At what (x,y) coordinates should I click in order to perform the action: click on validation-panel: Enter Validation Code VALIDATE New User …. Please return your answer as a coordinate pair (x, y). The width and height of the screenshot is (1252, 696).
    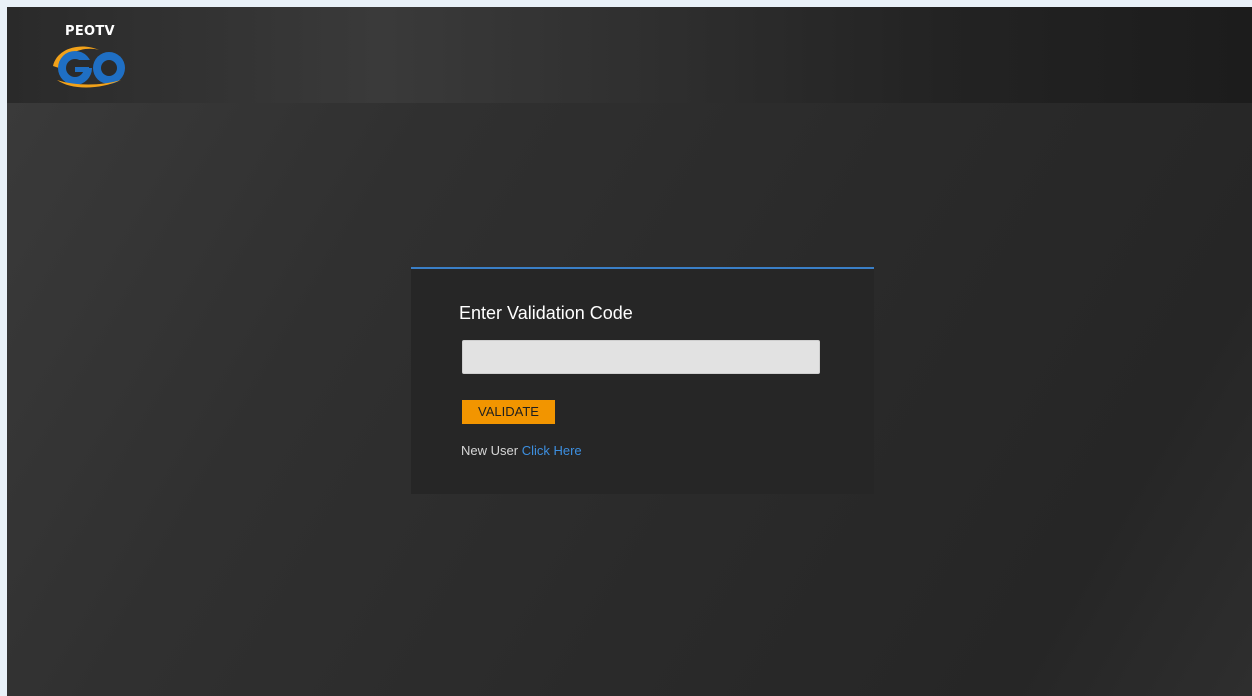
    Looking at the image, I should click on (642, 380).